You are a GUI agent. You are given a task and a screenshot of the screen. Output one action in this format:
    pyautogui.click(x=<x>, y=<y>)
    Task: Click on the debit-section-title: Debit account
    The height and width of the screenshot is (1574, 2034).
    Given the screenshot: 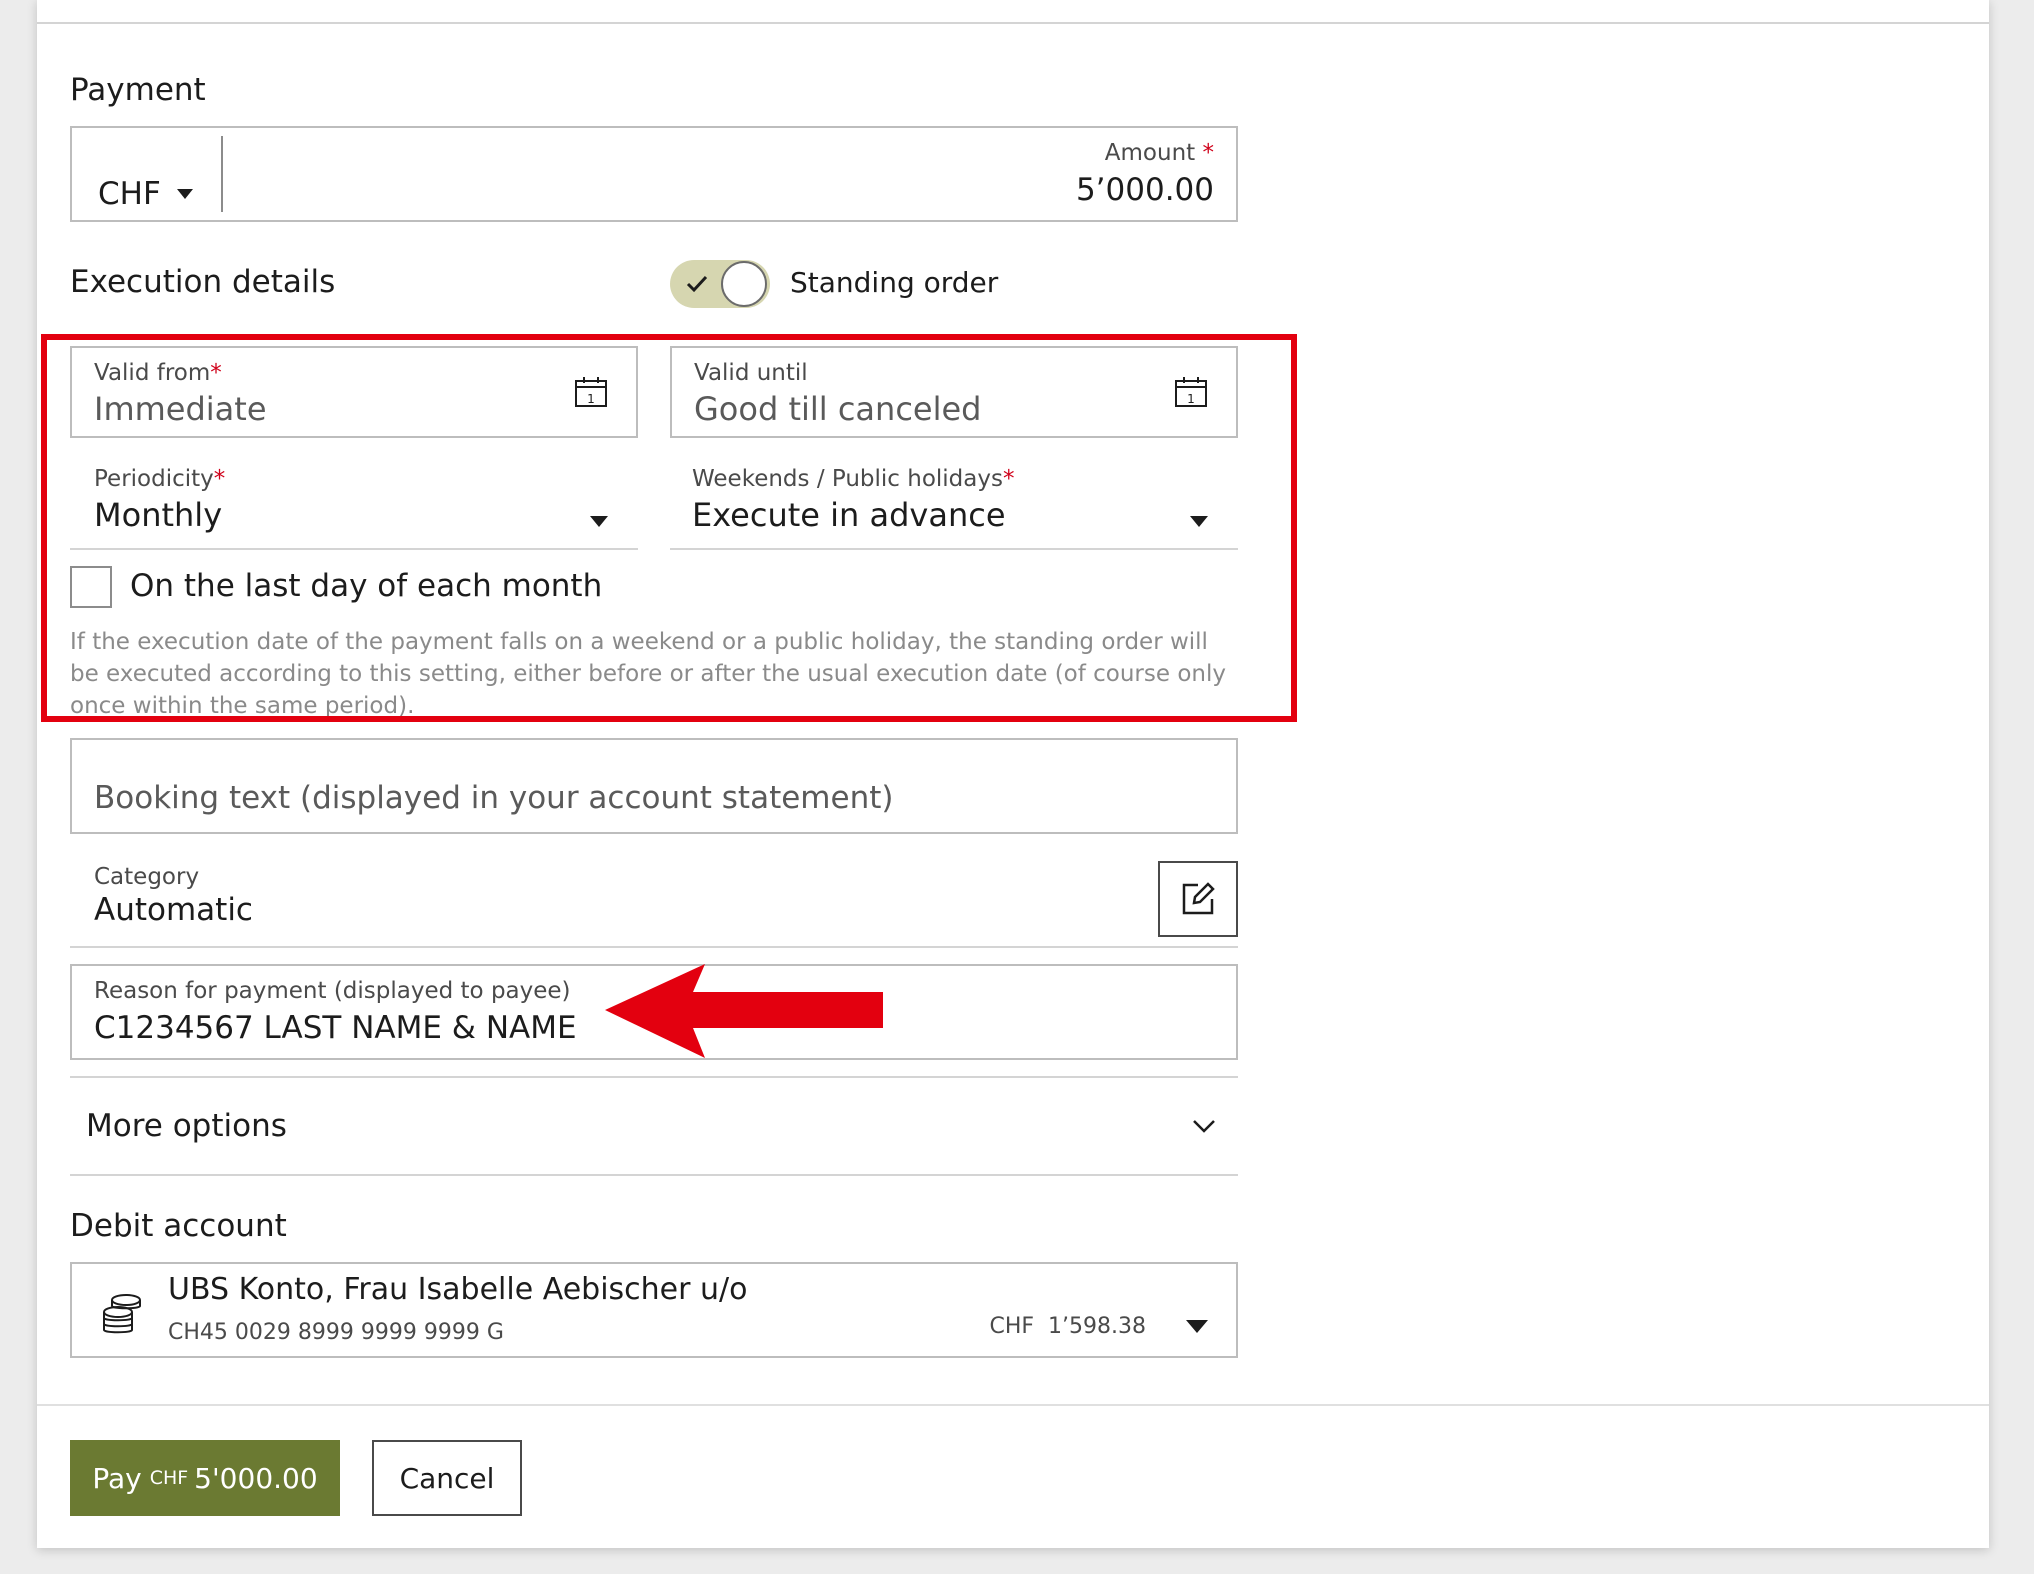 What is the action you would take?
    pyautogui.click(x=178, y=1226)
    